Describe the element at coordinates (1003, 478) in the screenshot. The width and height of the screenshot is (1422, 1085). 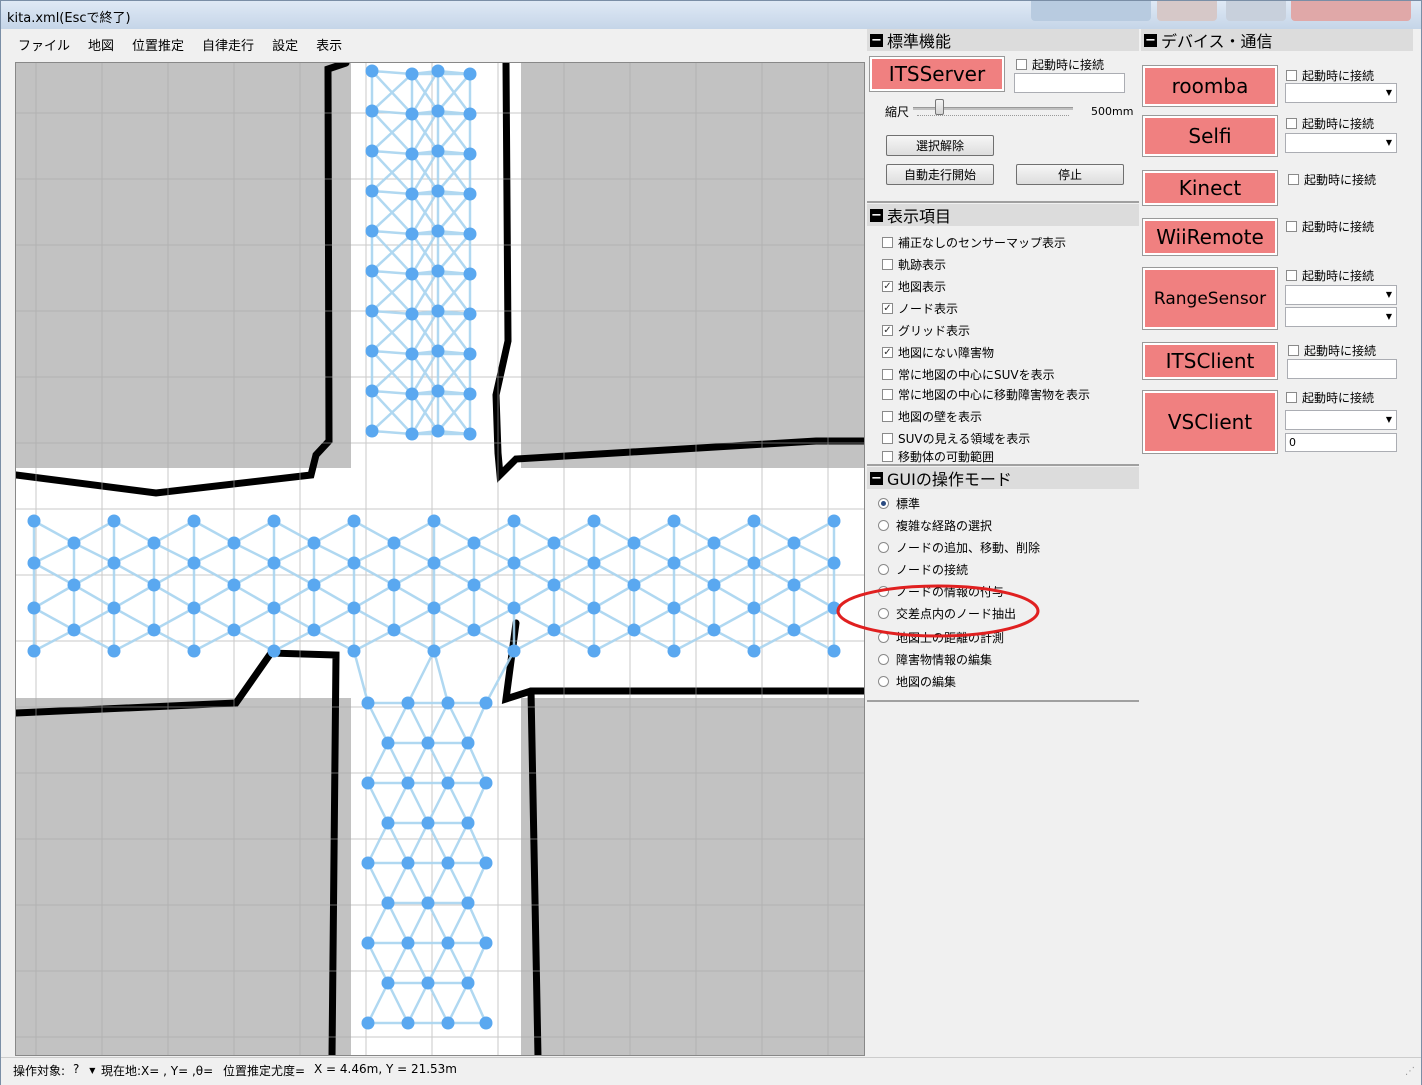
I see `gui-mode-panel-header: − GUIの操作モード` at that location.